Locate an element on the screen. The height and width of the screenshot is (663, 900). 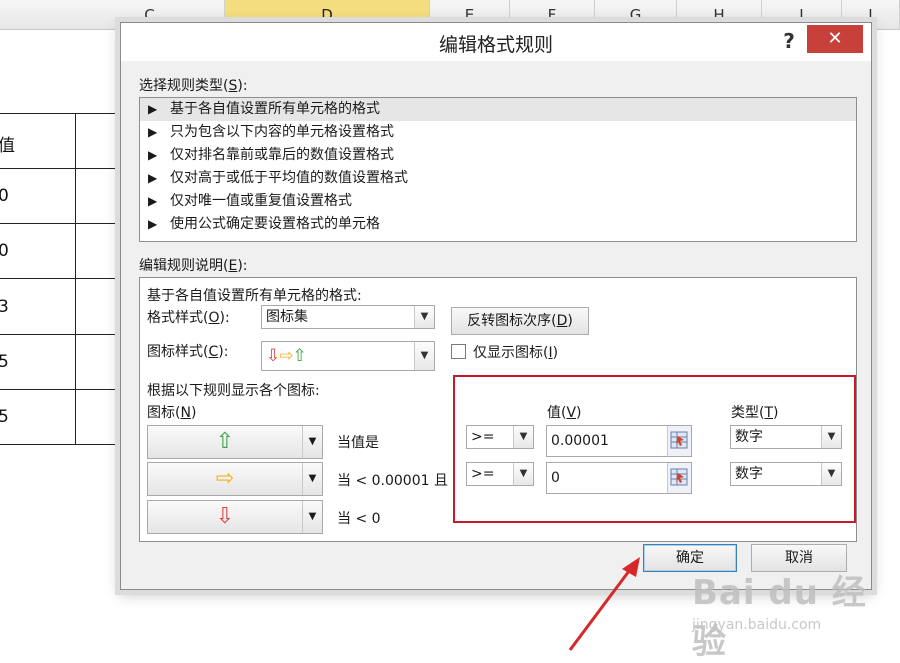
baidu-logo: Bai du 经验 is located at coordinates (779, 617).